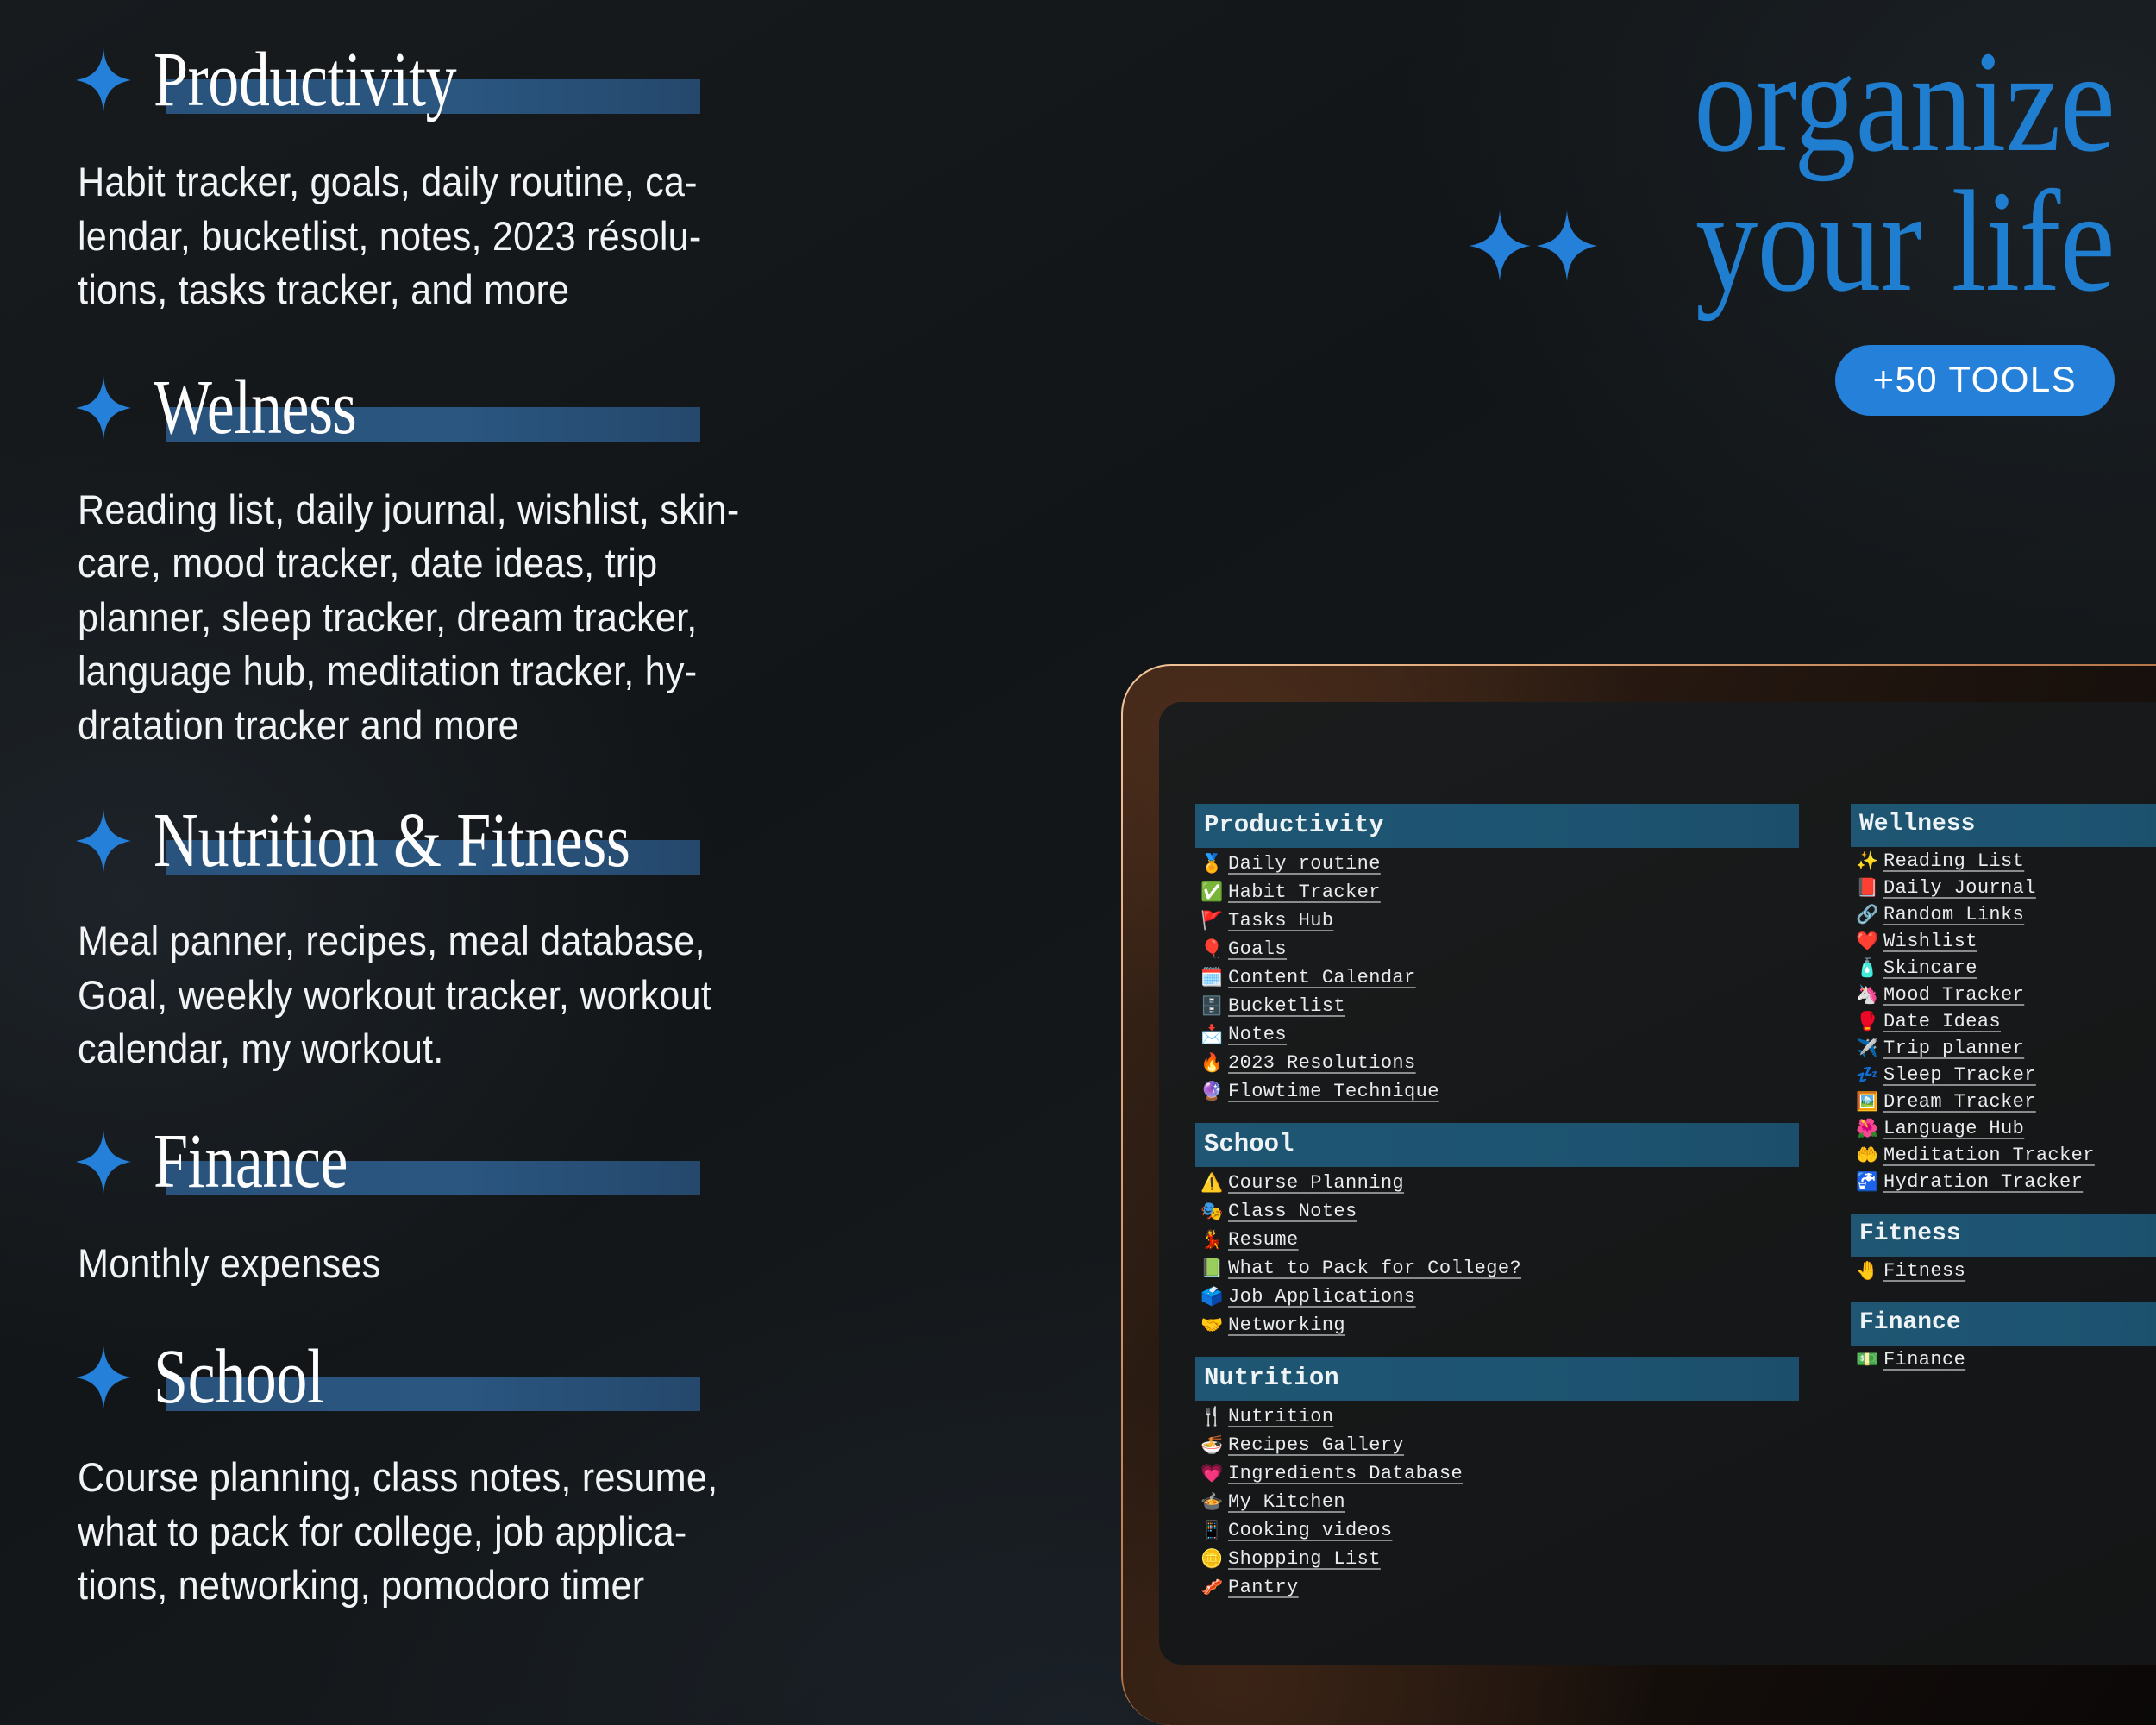  What do you see at coordinates (1924, 1271) in the screenshot?
I see `panel-link-label: Fitness` at bounding box center [1924, 1271].